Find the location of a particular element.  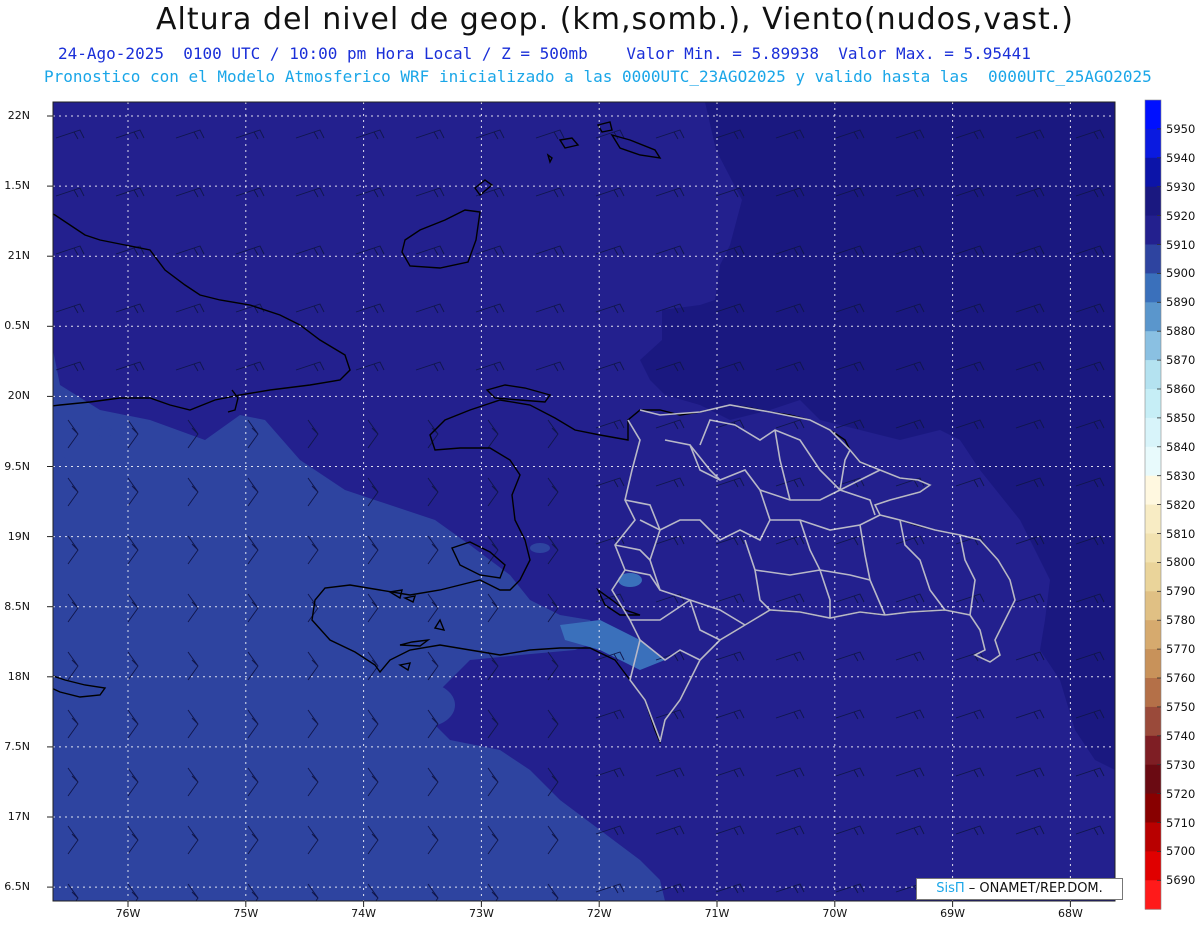

colorbar-level: 5790 is located at coordinates (1181, 591).